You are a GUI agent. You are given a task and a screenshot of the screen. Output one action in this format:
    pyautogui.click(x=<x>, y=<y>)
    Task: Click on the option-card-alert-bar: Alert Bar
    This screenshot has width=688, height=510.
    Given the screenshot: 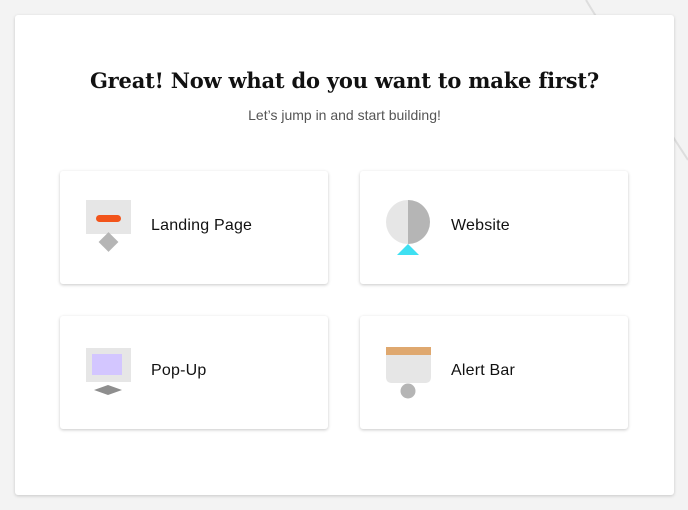 What is the action you would take?
    pyautogui.click(x=494, y=372)
    